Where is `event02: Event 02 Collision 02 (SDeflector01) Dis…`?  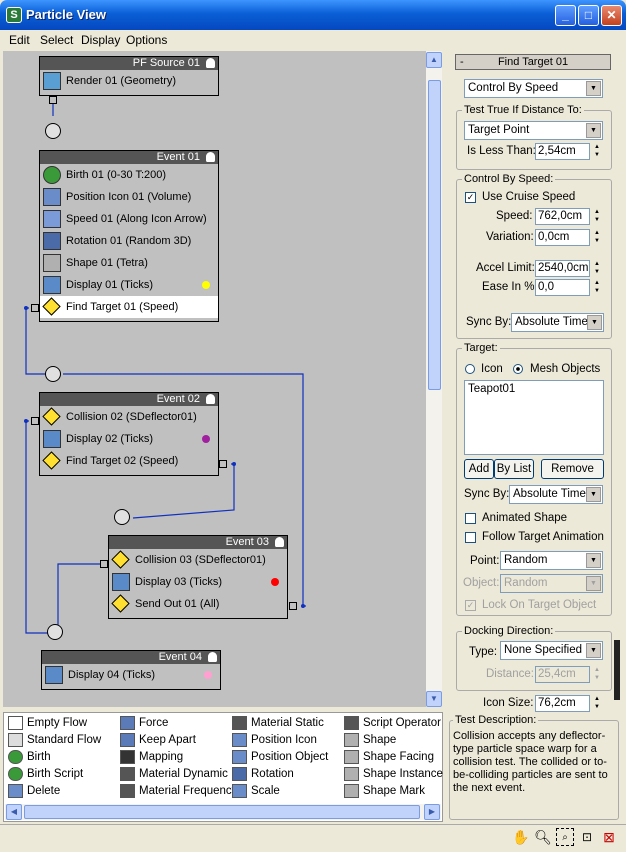
event02: Event 02 Collision 02 (SDeflector01) Dis… is located at coordinates (129, 434).